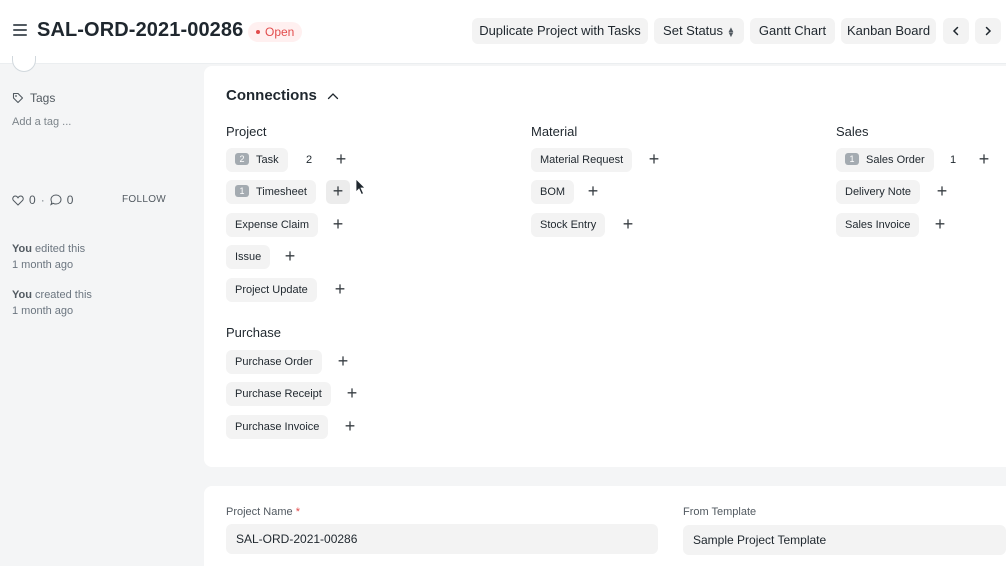  What do you see at coordinates (844, 540) in the screenshot?
I see `from-template-field: Sample Project Template` at bounding box center [844, 540].